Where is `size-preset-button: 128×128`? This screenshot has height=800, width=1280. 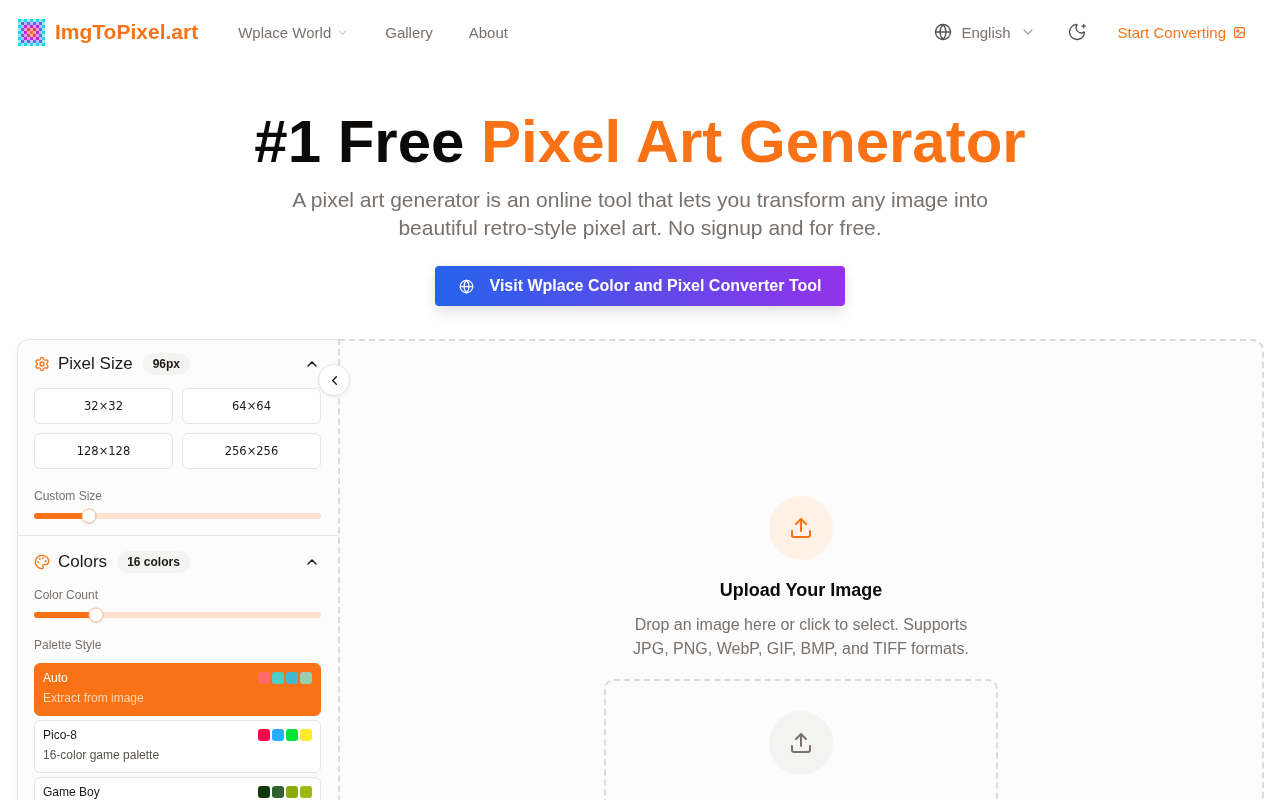 size-preset-button: 128×128 is located at coordinates (103, 451).